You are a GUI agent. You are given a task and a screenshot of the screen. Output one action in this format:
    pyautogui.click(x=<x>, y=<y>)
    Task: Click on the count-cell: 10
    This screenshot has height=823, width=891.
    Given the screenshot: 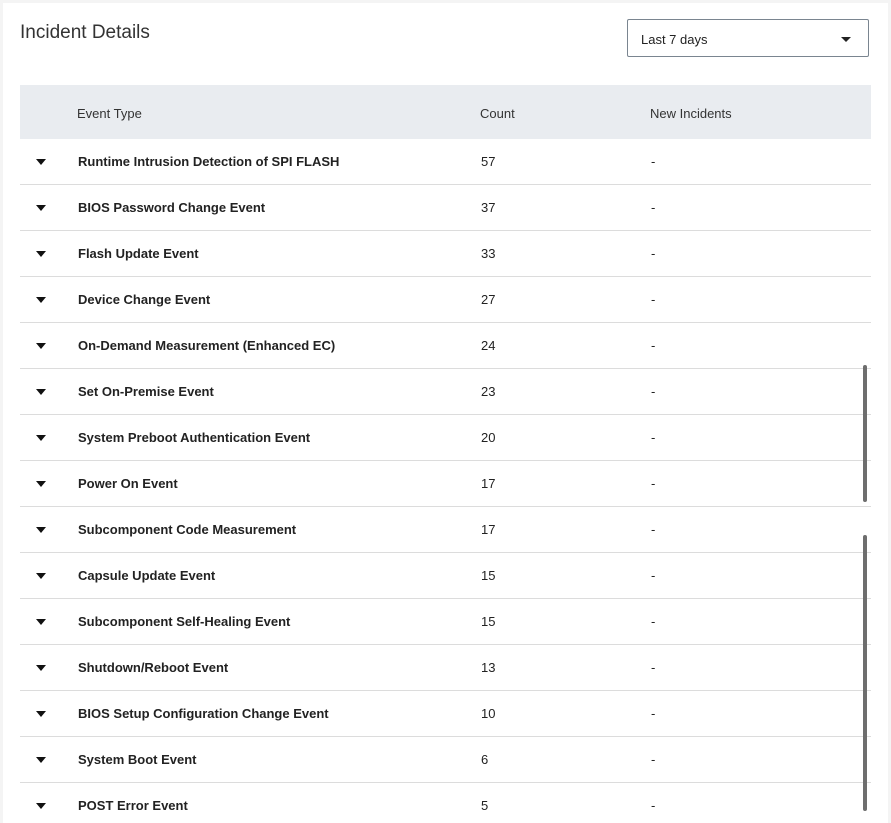 What is the action you would take?
    pyautogui.click(x=488, y=713)
    